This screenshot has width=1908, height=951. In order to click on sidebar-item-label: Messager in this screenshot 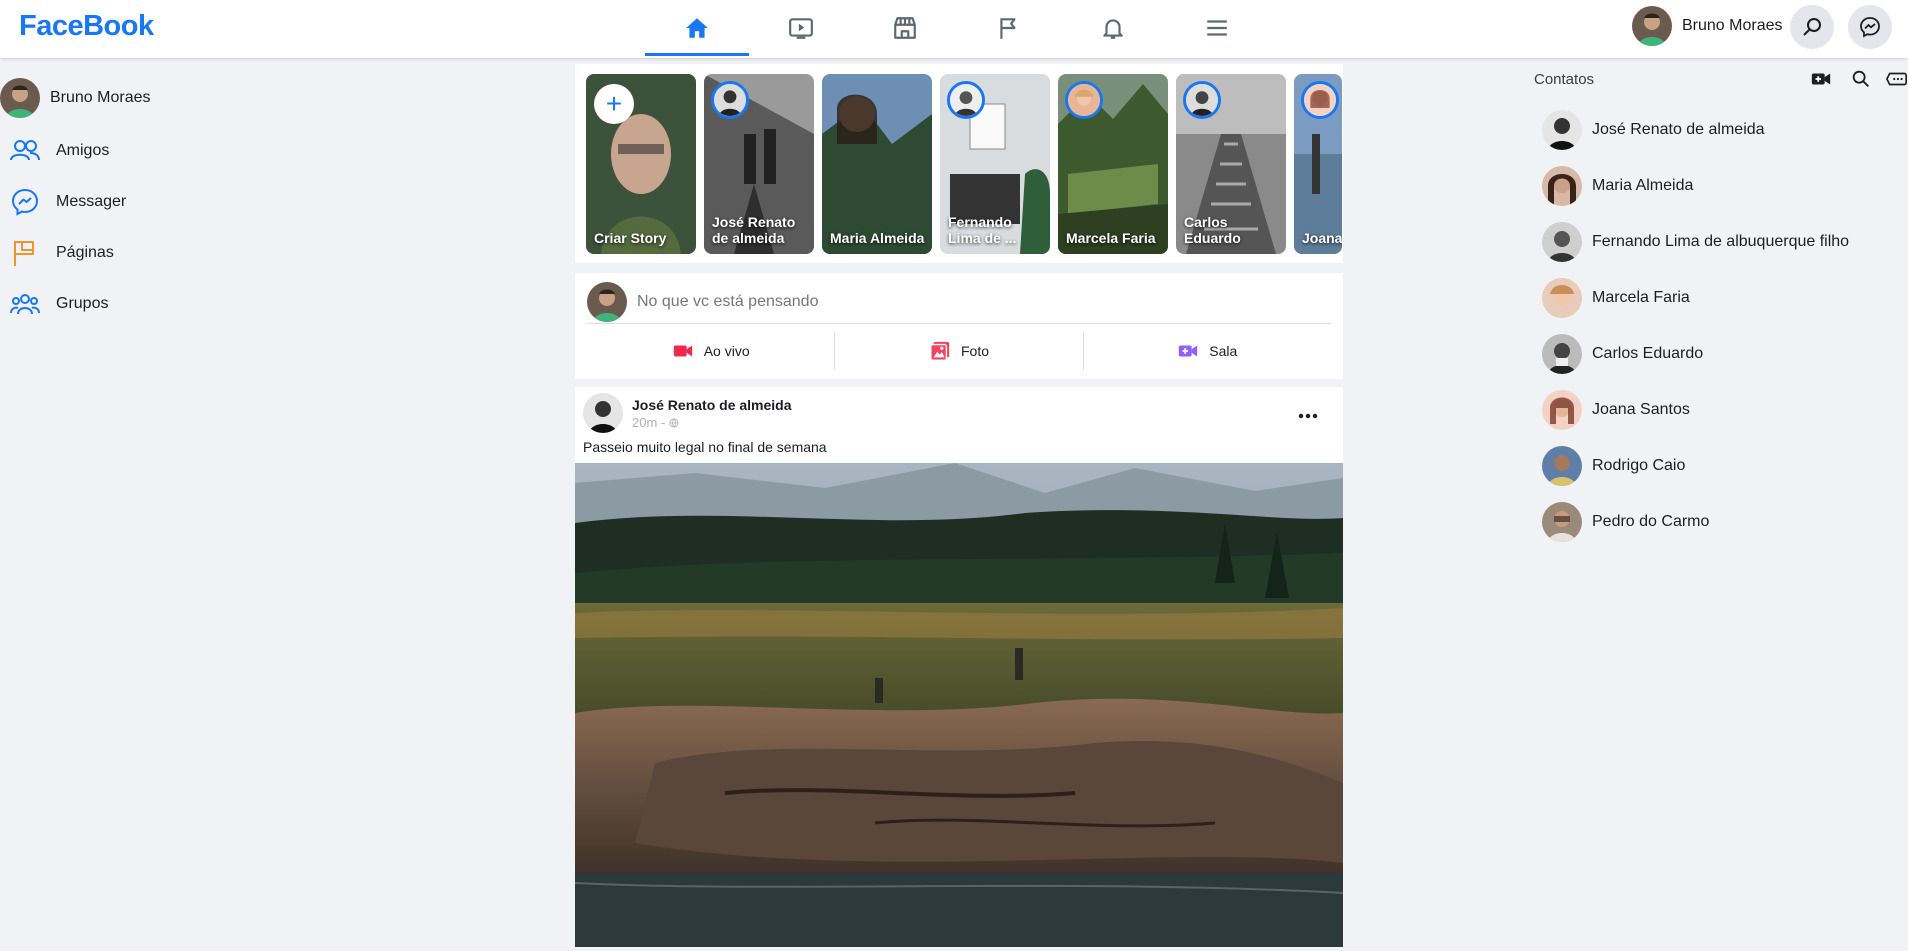, I will do `click(91, 201)`.